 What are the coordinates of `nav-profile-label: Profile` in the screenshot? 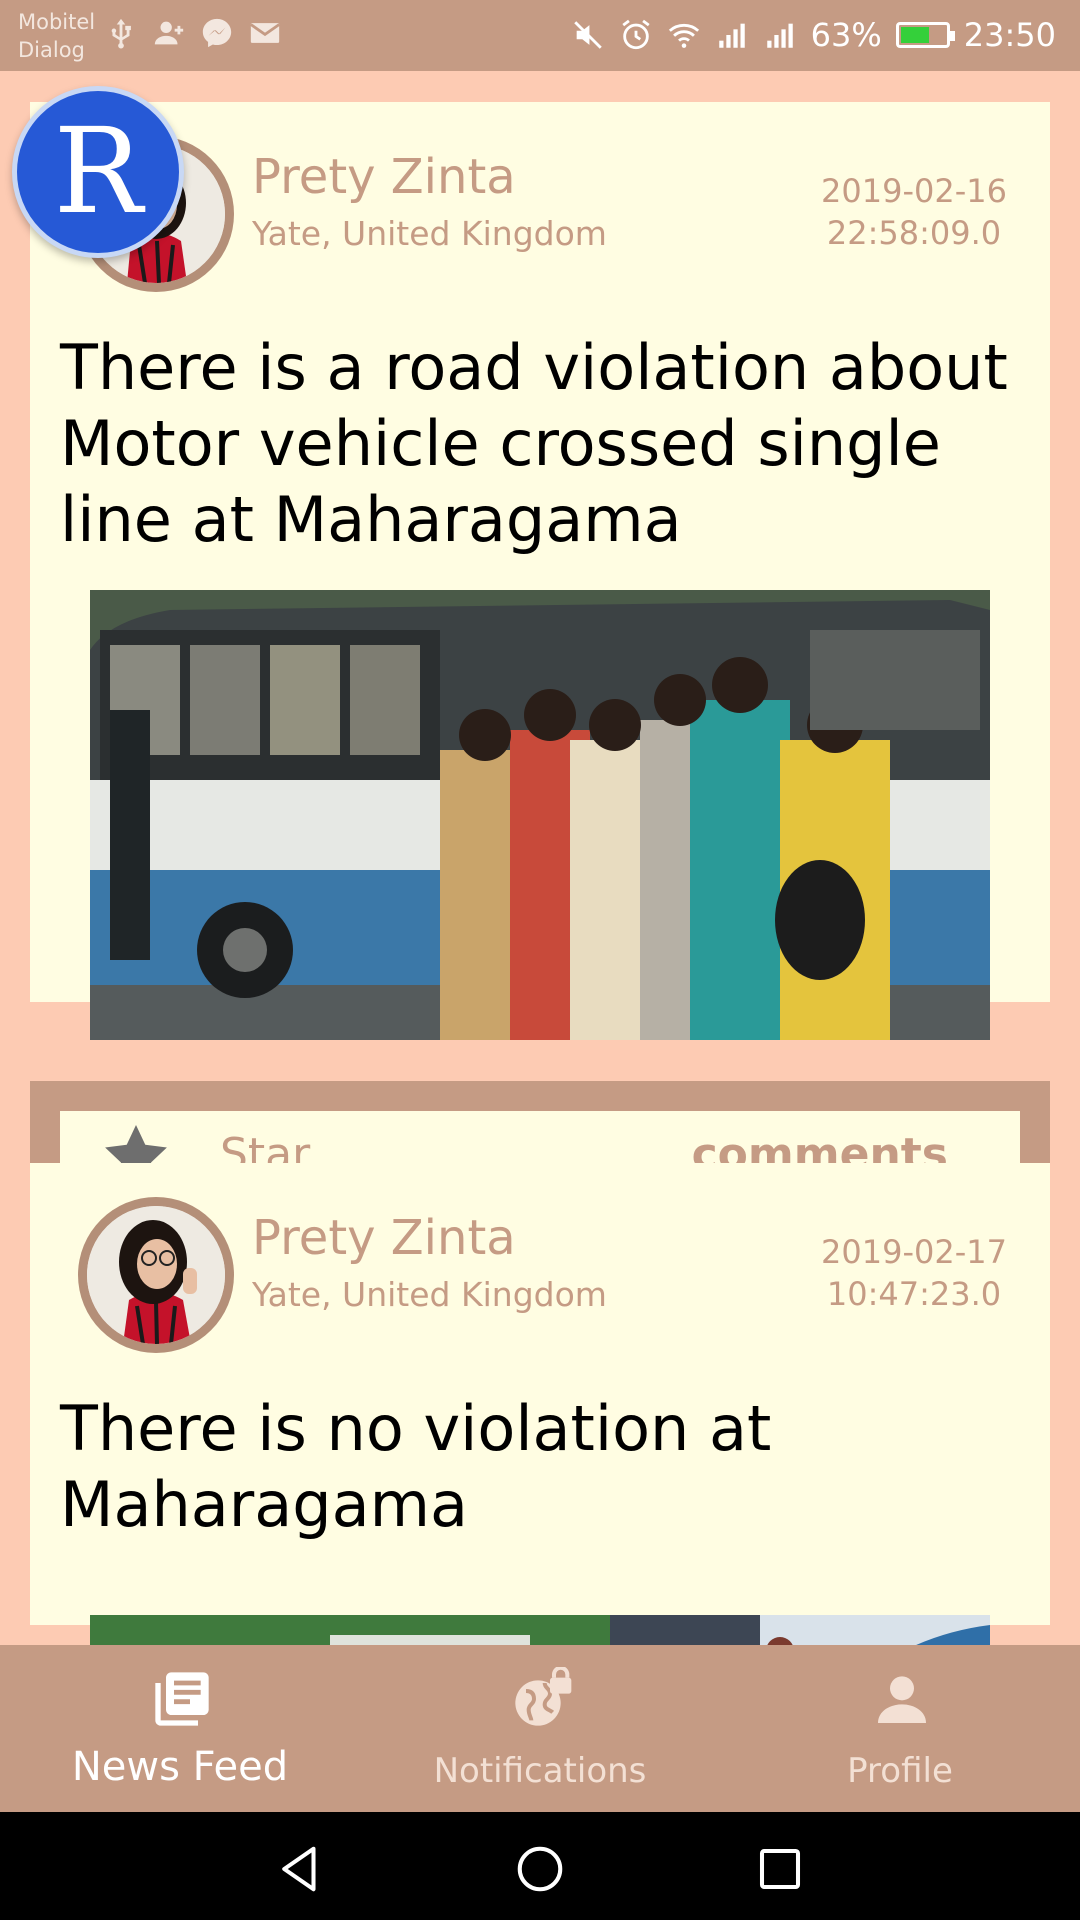 It's located at (900, 1771).